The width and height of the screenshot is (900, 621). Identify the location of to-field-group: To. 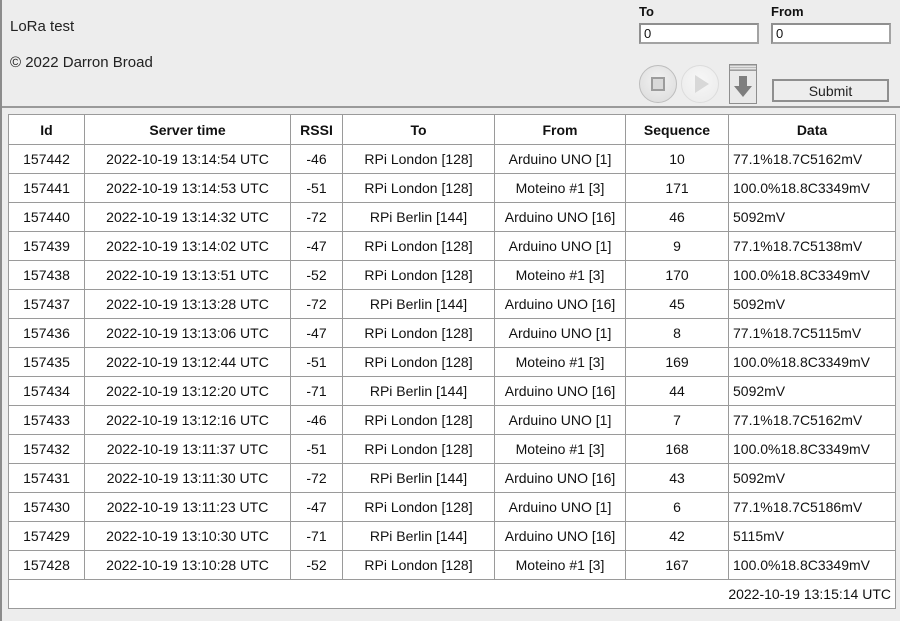
(699, 24).